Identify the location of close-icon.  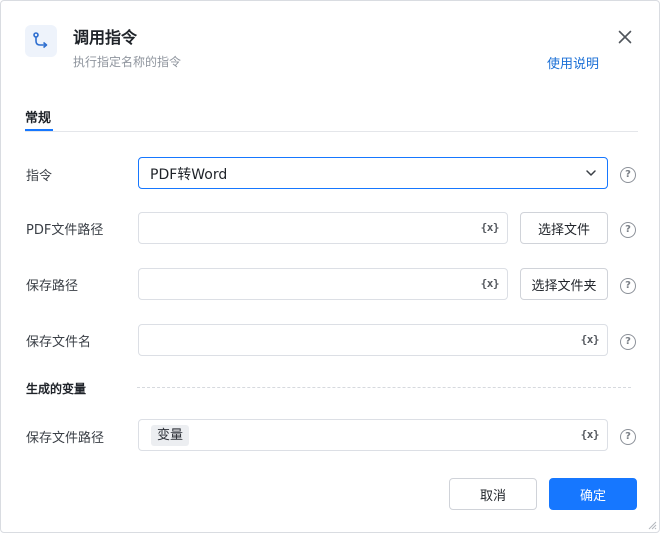
(625, 37).